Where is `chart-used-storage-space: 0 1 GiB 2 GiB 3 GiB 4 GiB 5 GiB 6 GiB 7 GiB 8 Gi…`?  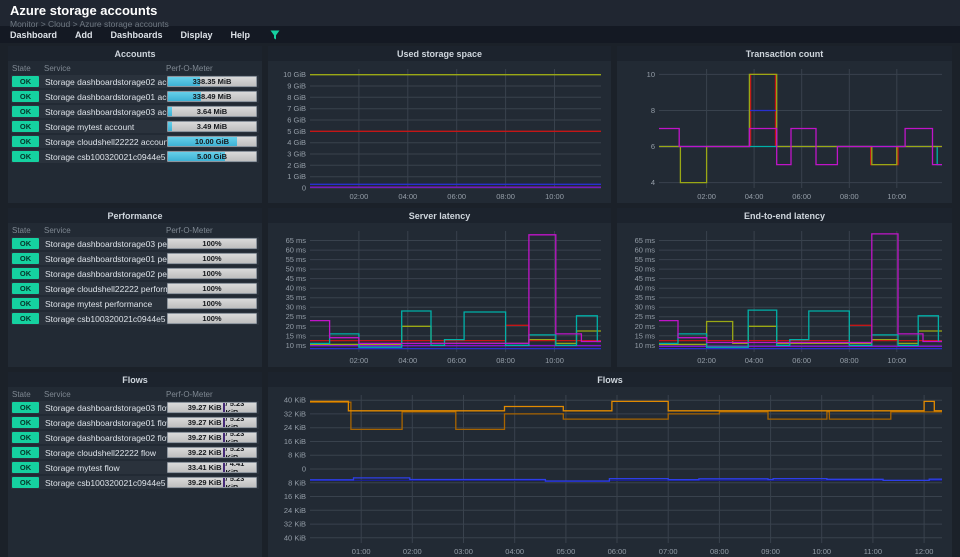
chart-used-storage-space: 0 1 GiB 2 GiB 3 GiB 4 GiB 5 GiB 6 GiB 7 GiB 8 Gi… is located at coordinates (439, 132).